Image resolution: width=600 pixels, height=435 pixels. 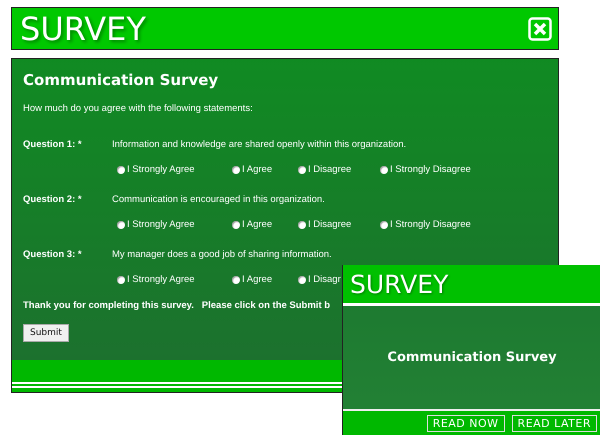 I want to click on thank-you-text: Thank you for completing this survey. Please click on the Submit b, so click(x=177, y=305).